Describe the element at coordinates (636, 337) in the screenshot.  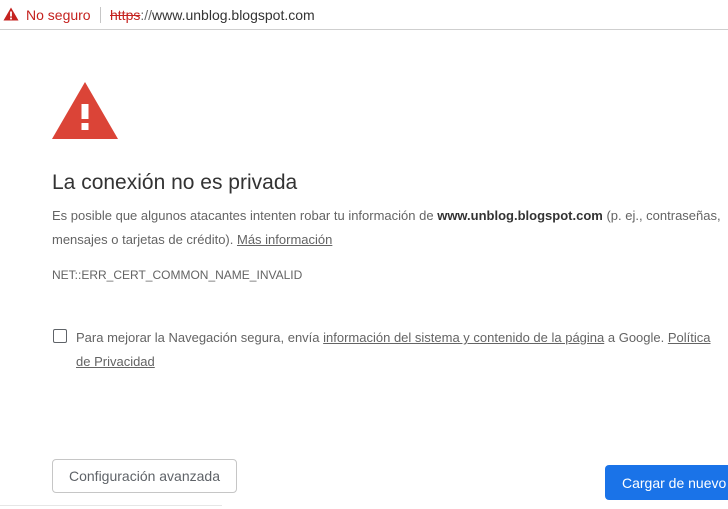
I see `opt-in-middle: a Google.` at that location.